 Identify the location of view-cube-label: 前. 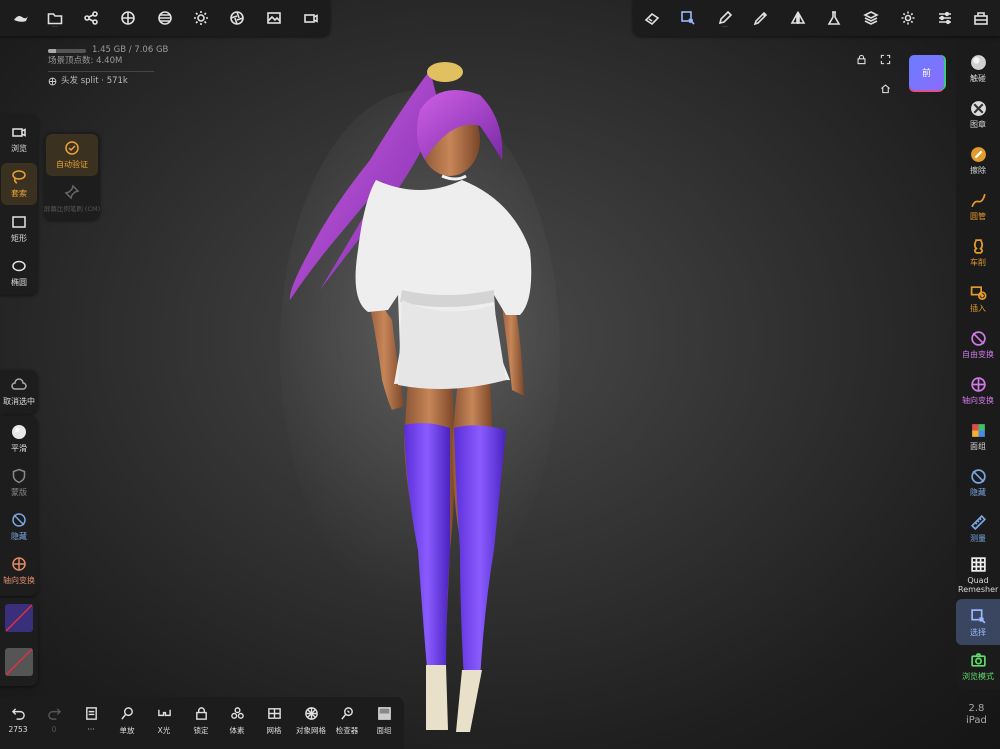
(926, 74).